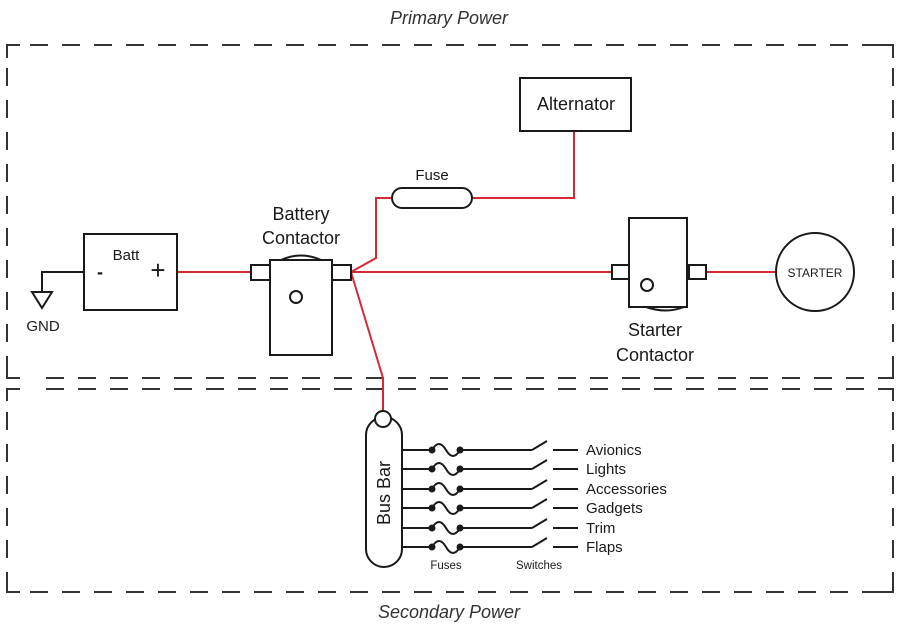 Image resolution: width=900 pixels, height=630 pixels. I want to click on load-label: Flaps, so click(604, 547).